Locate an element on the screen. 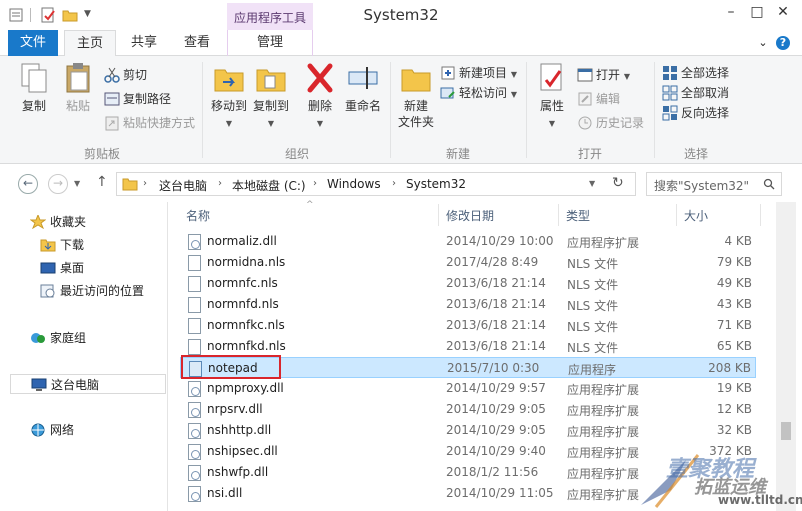  back-button: ← is located at coordinates (28, 184).